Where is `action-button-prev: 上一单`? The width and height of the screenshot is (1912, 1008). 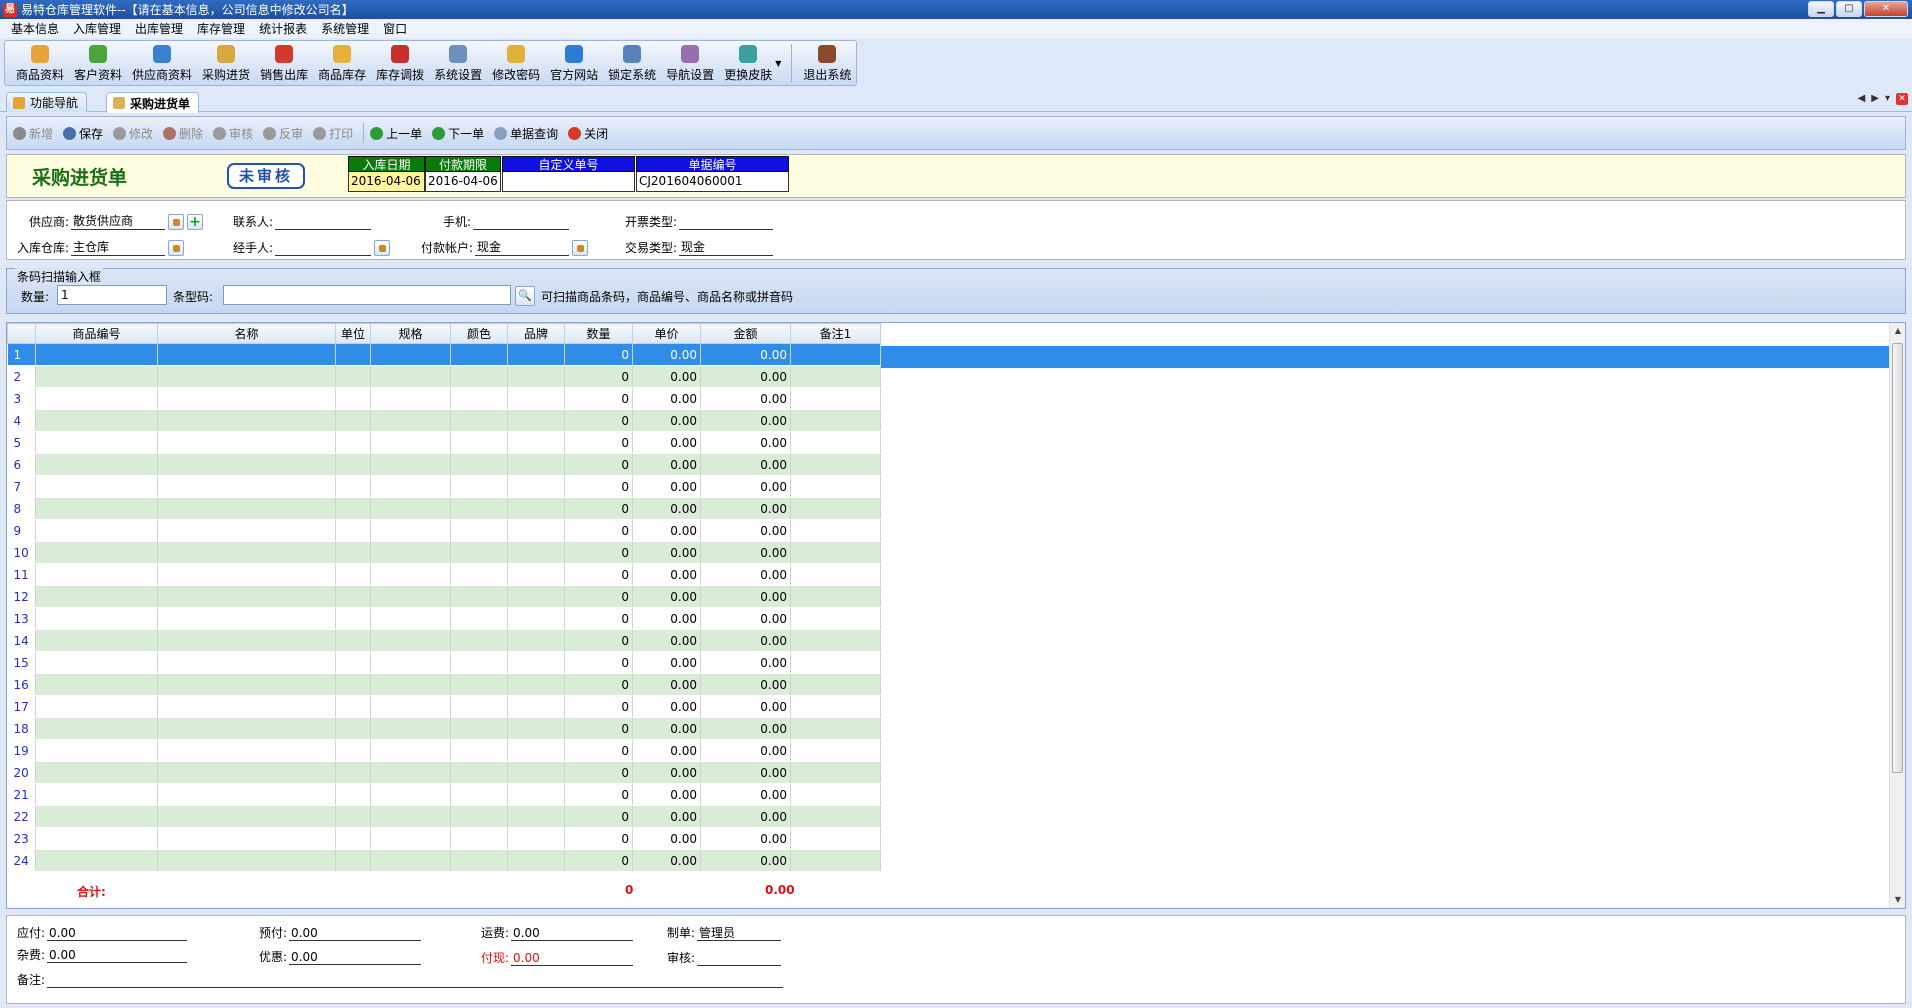 action-button-prev: 上一单 is located at coordinates (396, 133).